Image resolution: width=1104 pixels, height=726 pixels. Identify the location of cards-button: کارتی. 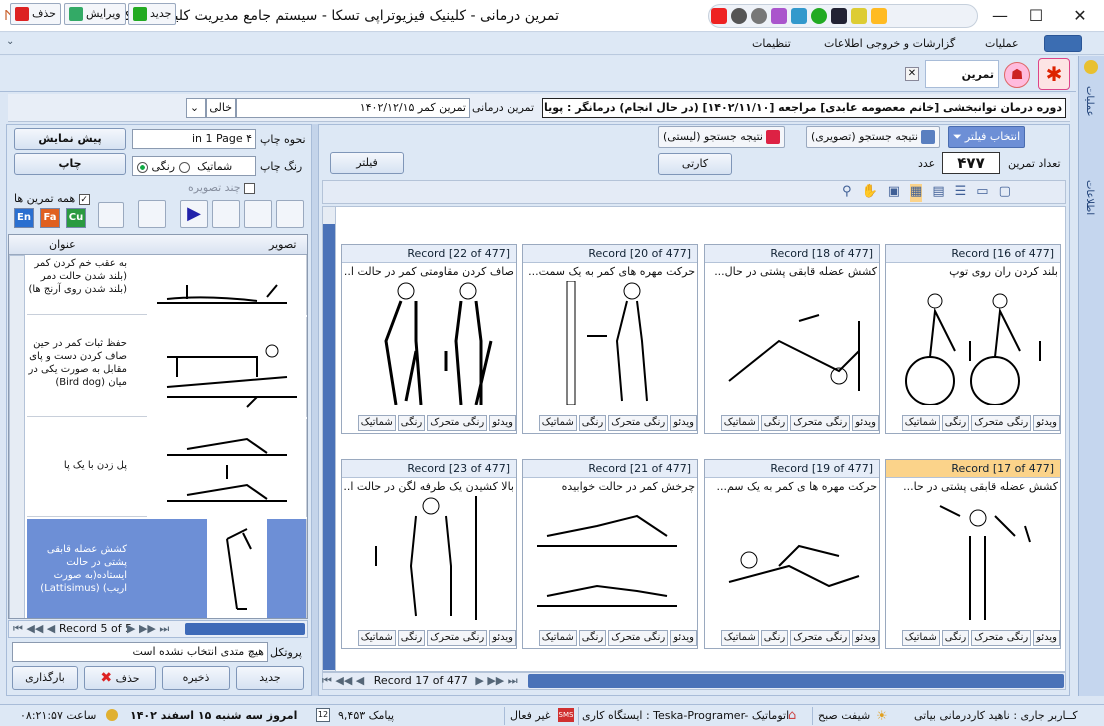
(695, 164).